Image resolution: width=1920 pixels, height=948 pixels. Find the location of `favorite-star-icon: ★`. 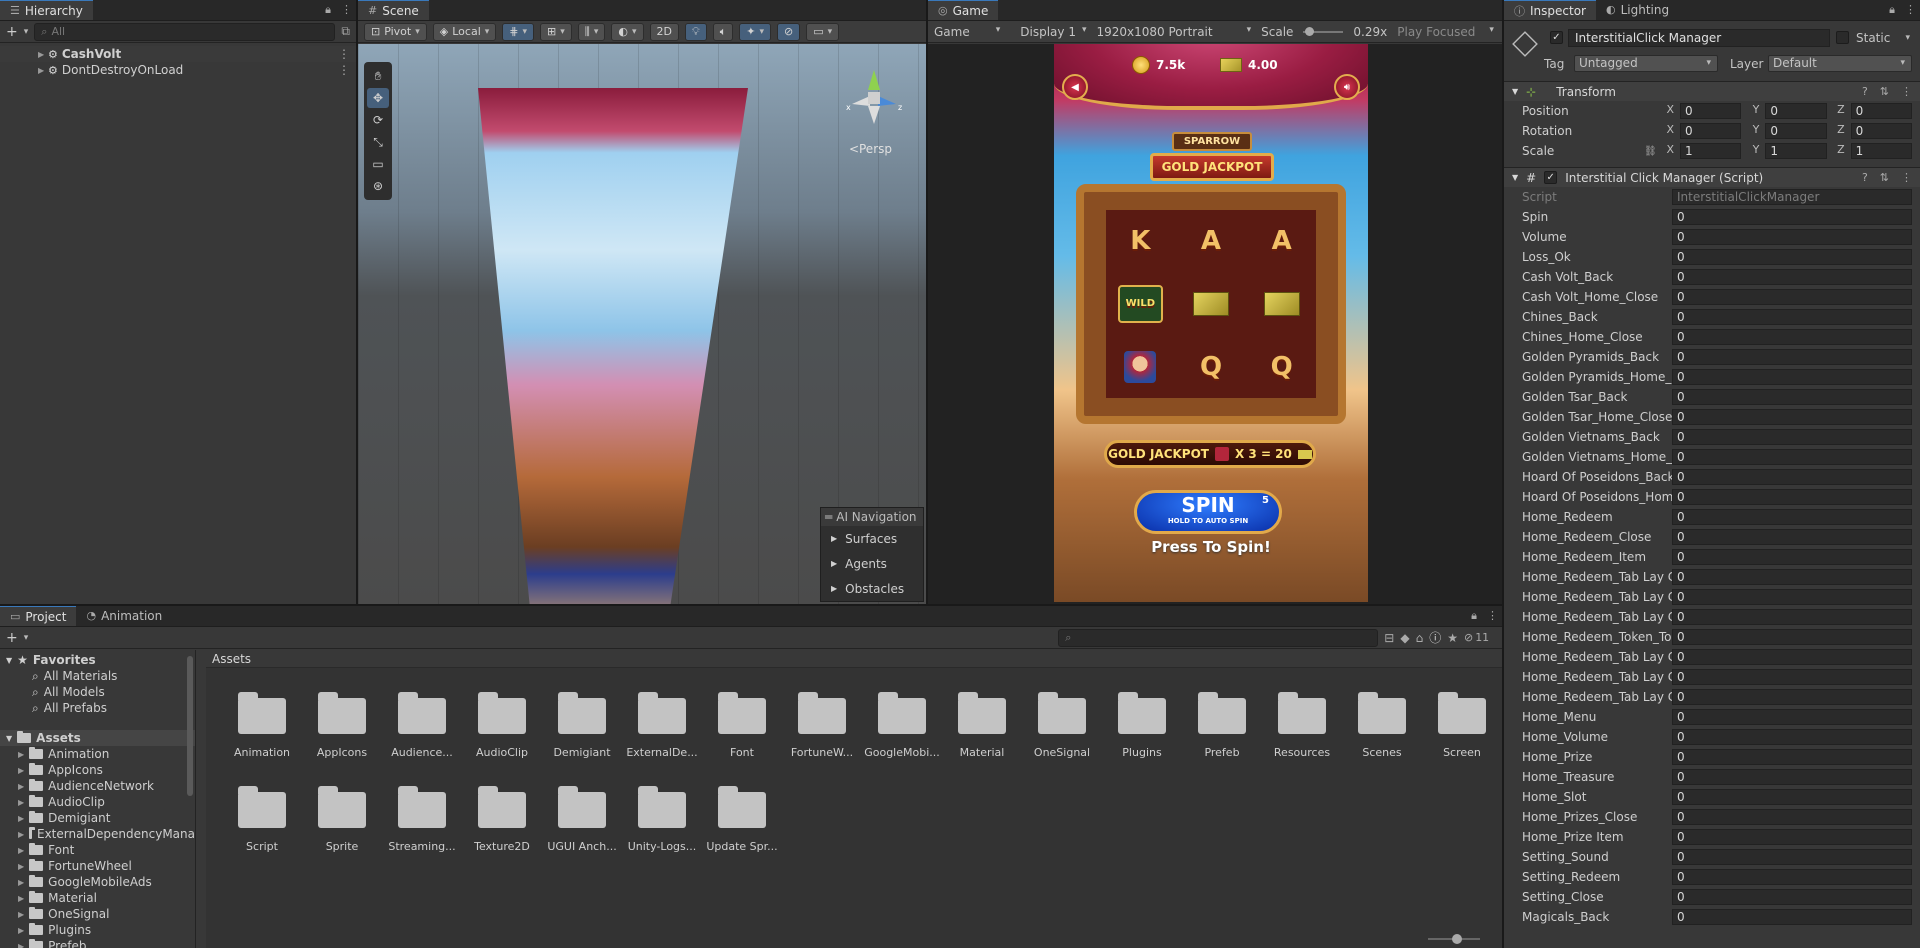

favorite-star-icon: ★ is located at coordinates (1452, 638).